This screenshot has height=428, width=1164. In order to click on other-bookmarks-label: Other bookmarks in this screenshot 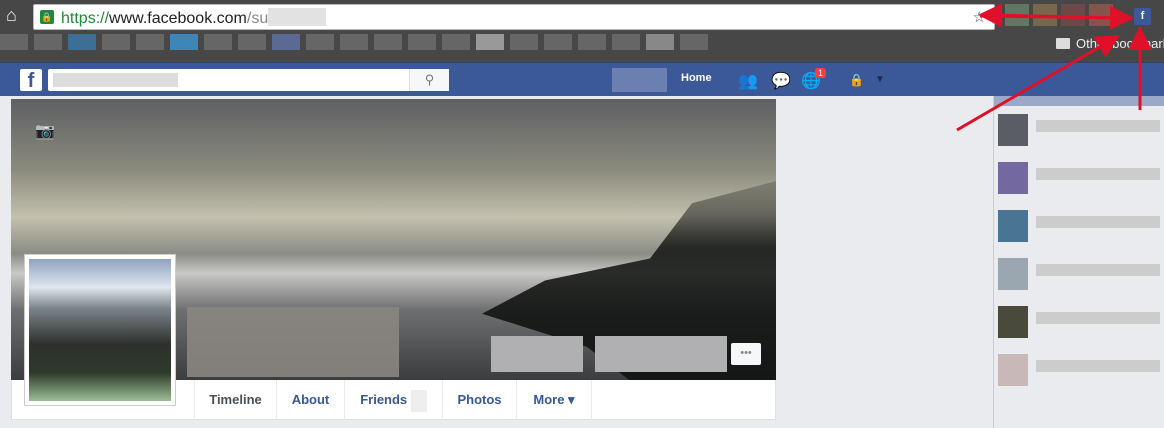, I will do `click(1120, 43)`.